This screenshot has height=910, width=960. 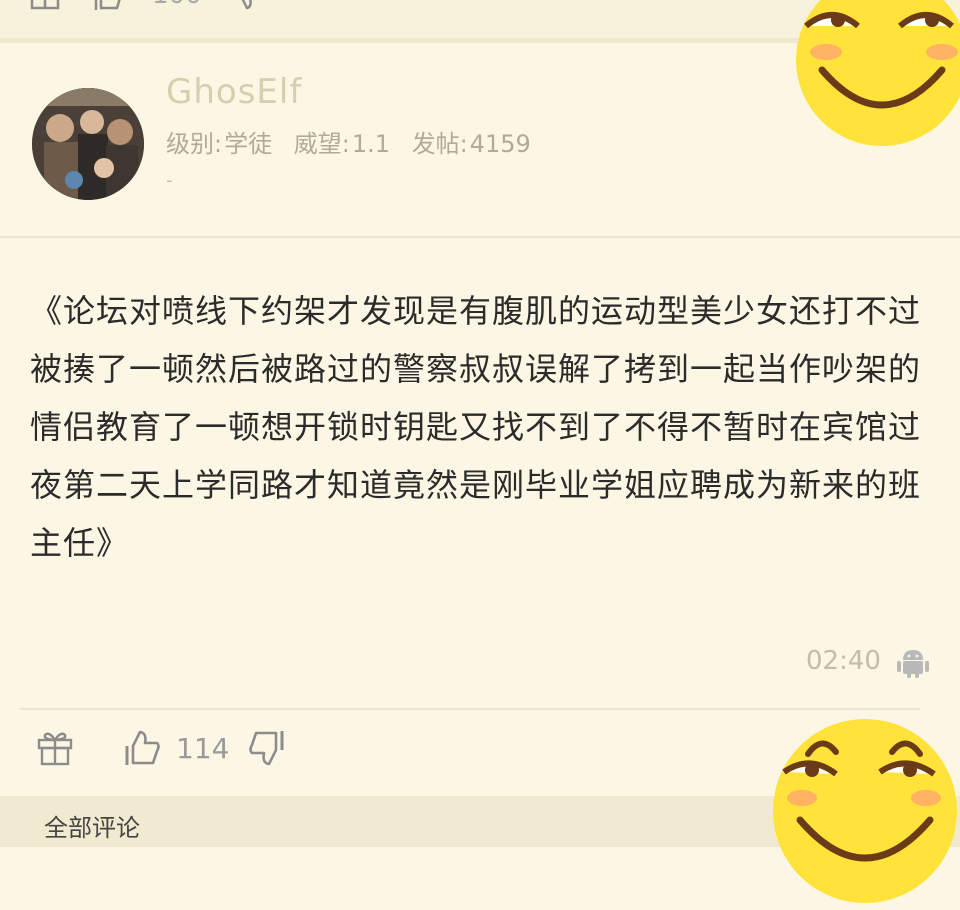 What do you see at coordinates (321, 144) in the screenshot?
I see `prestige-label: 威望:` at bounding box center [321, 144].